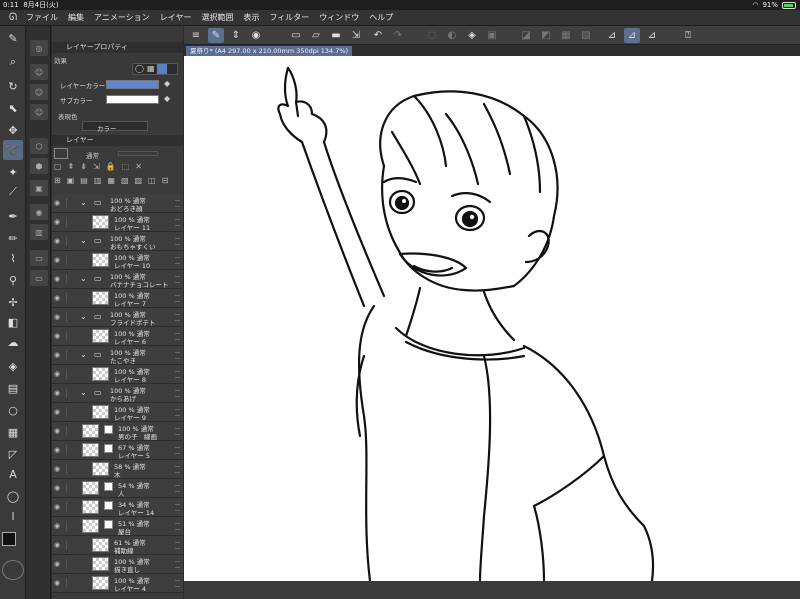 The image size is (800, 599). I want to click on subtool-icon: ▥, so click(39, 232).